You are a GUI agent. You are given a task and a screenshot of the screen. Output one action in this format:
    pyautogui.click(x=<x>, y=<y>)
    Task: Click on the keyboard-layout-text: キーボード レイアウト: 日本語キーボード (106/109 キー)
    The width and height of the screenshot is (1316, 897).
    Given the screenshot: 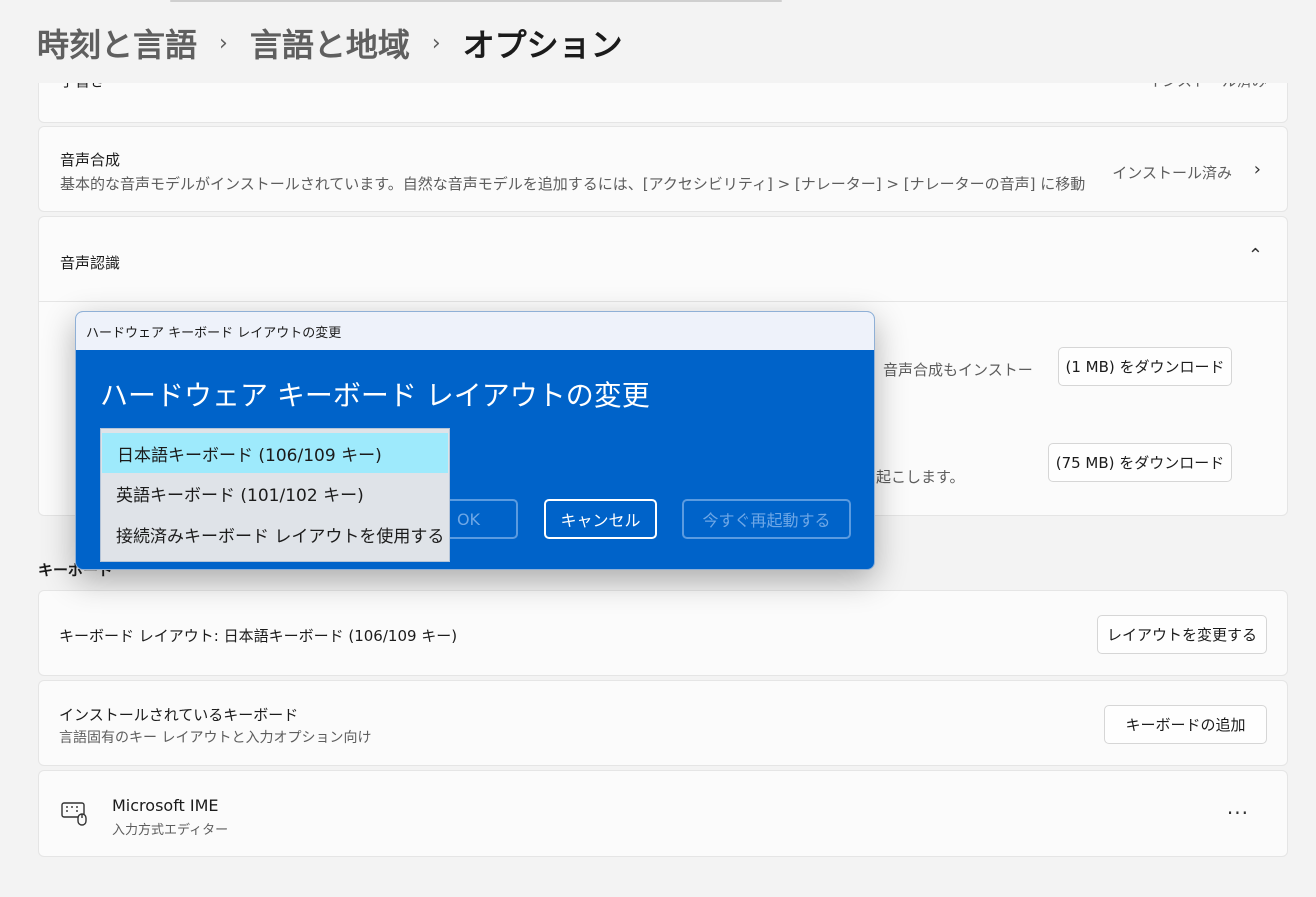 What is the action you would take?
    pyautogui.click(x=258, y=636)
    